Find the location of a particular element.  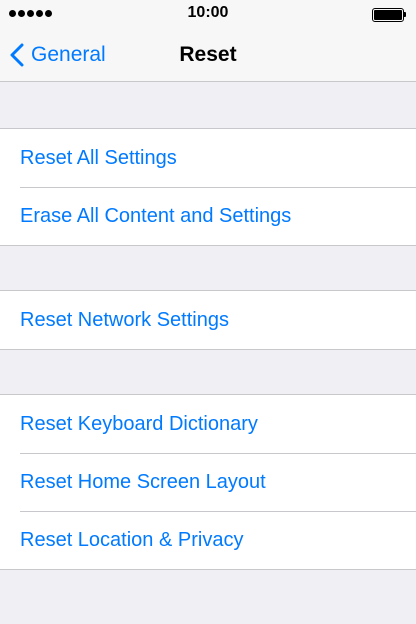

status-time: 10:00 is located at coordinates (208, 12).